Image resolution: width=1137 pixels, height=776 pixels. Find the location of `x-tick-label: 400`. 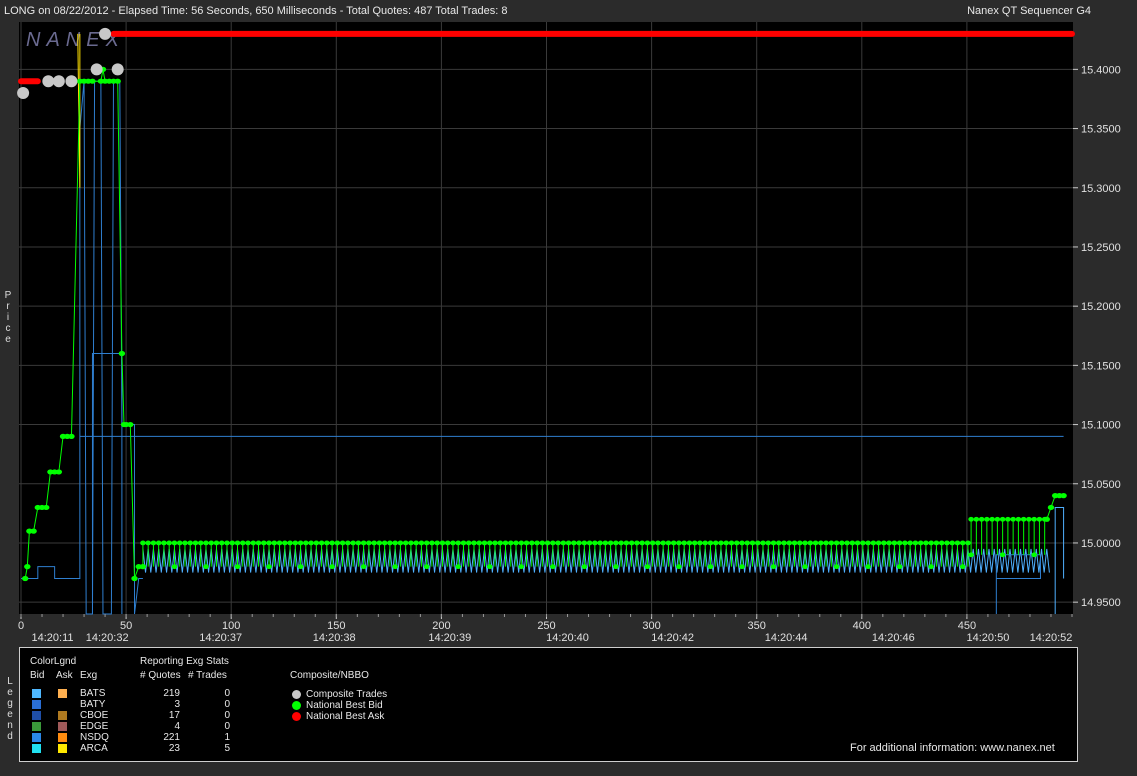

x-tick-label: 400 is located at coordinates (862, 626).